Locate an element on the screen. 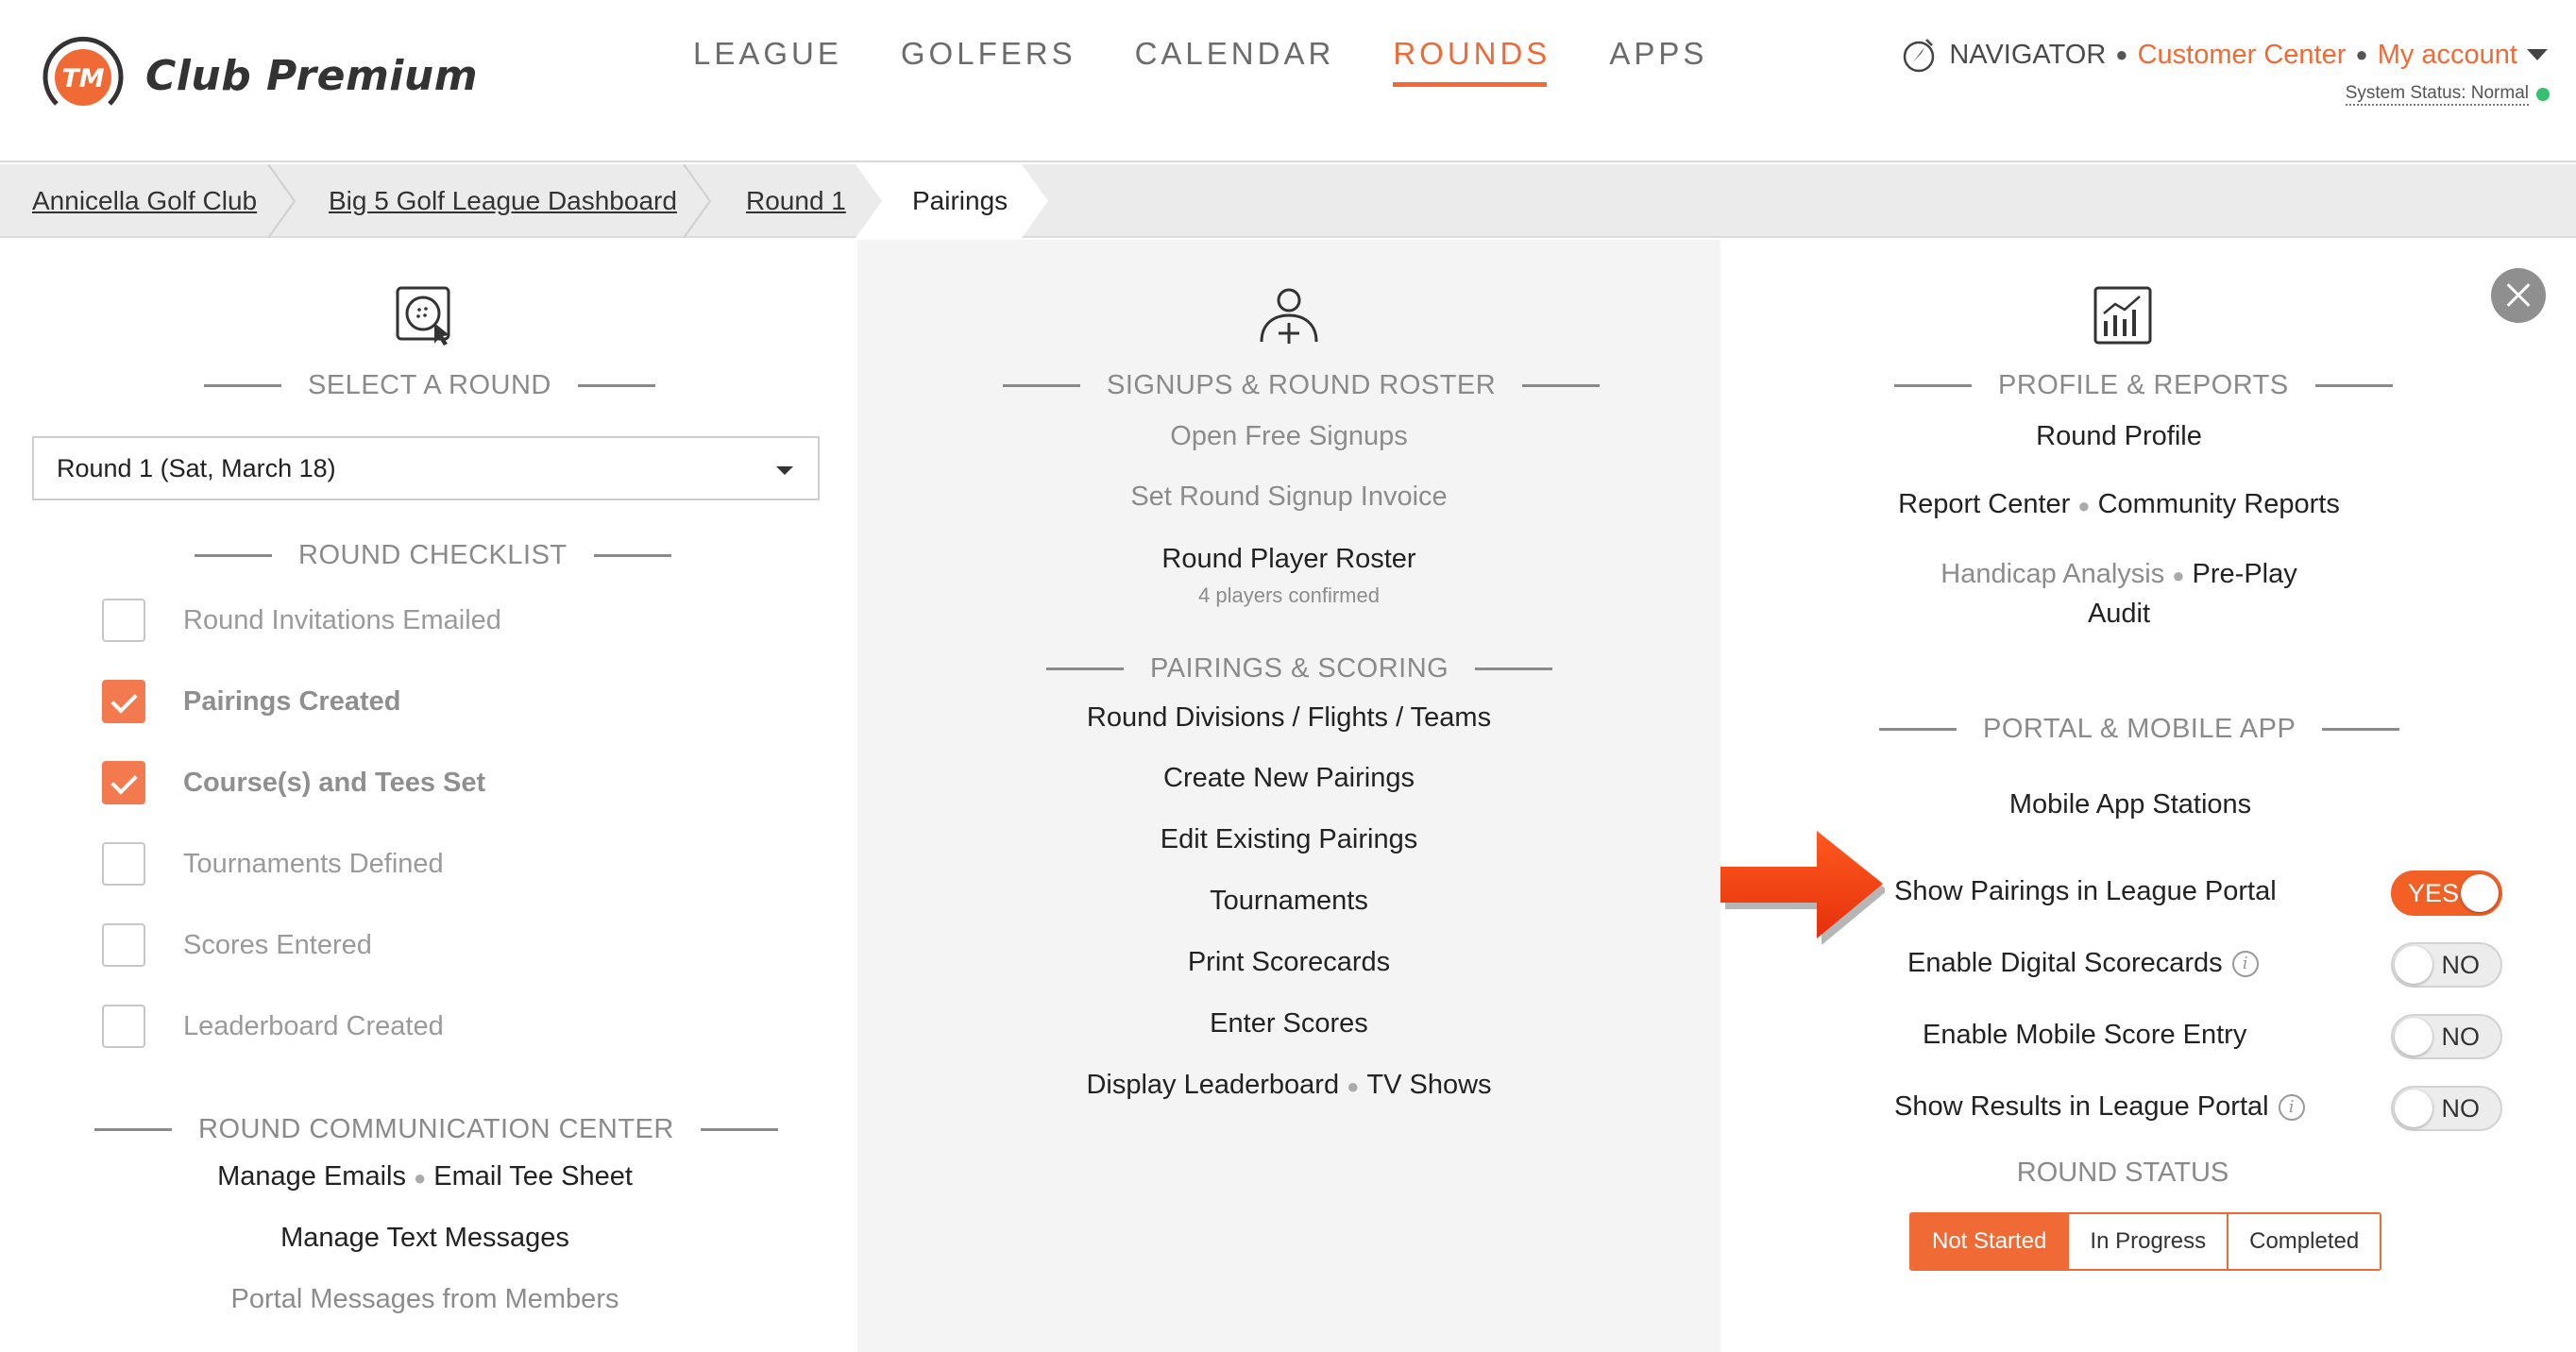  round-select-value: Round 1 (Sat, March 18) is located at coordinates (196, 467).